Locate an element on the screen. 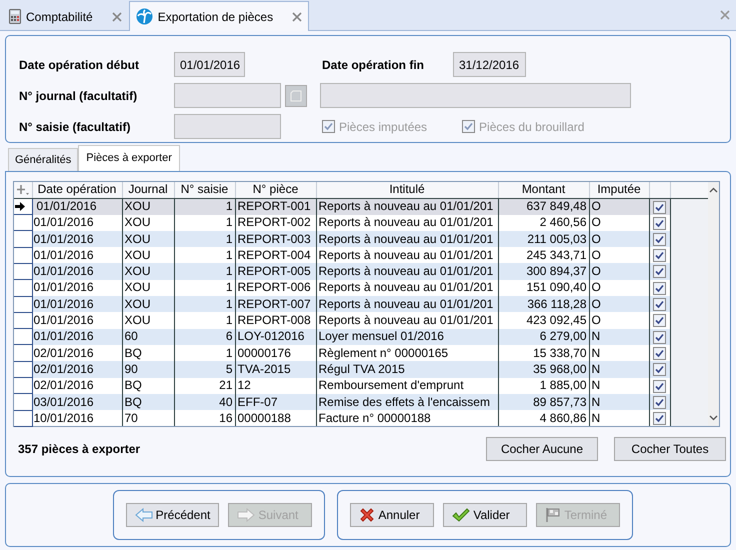  checkmark-icon is located at coordinates (461, 515).